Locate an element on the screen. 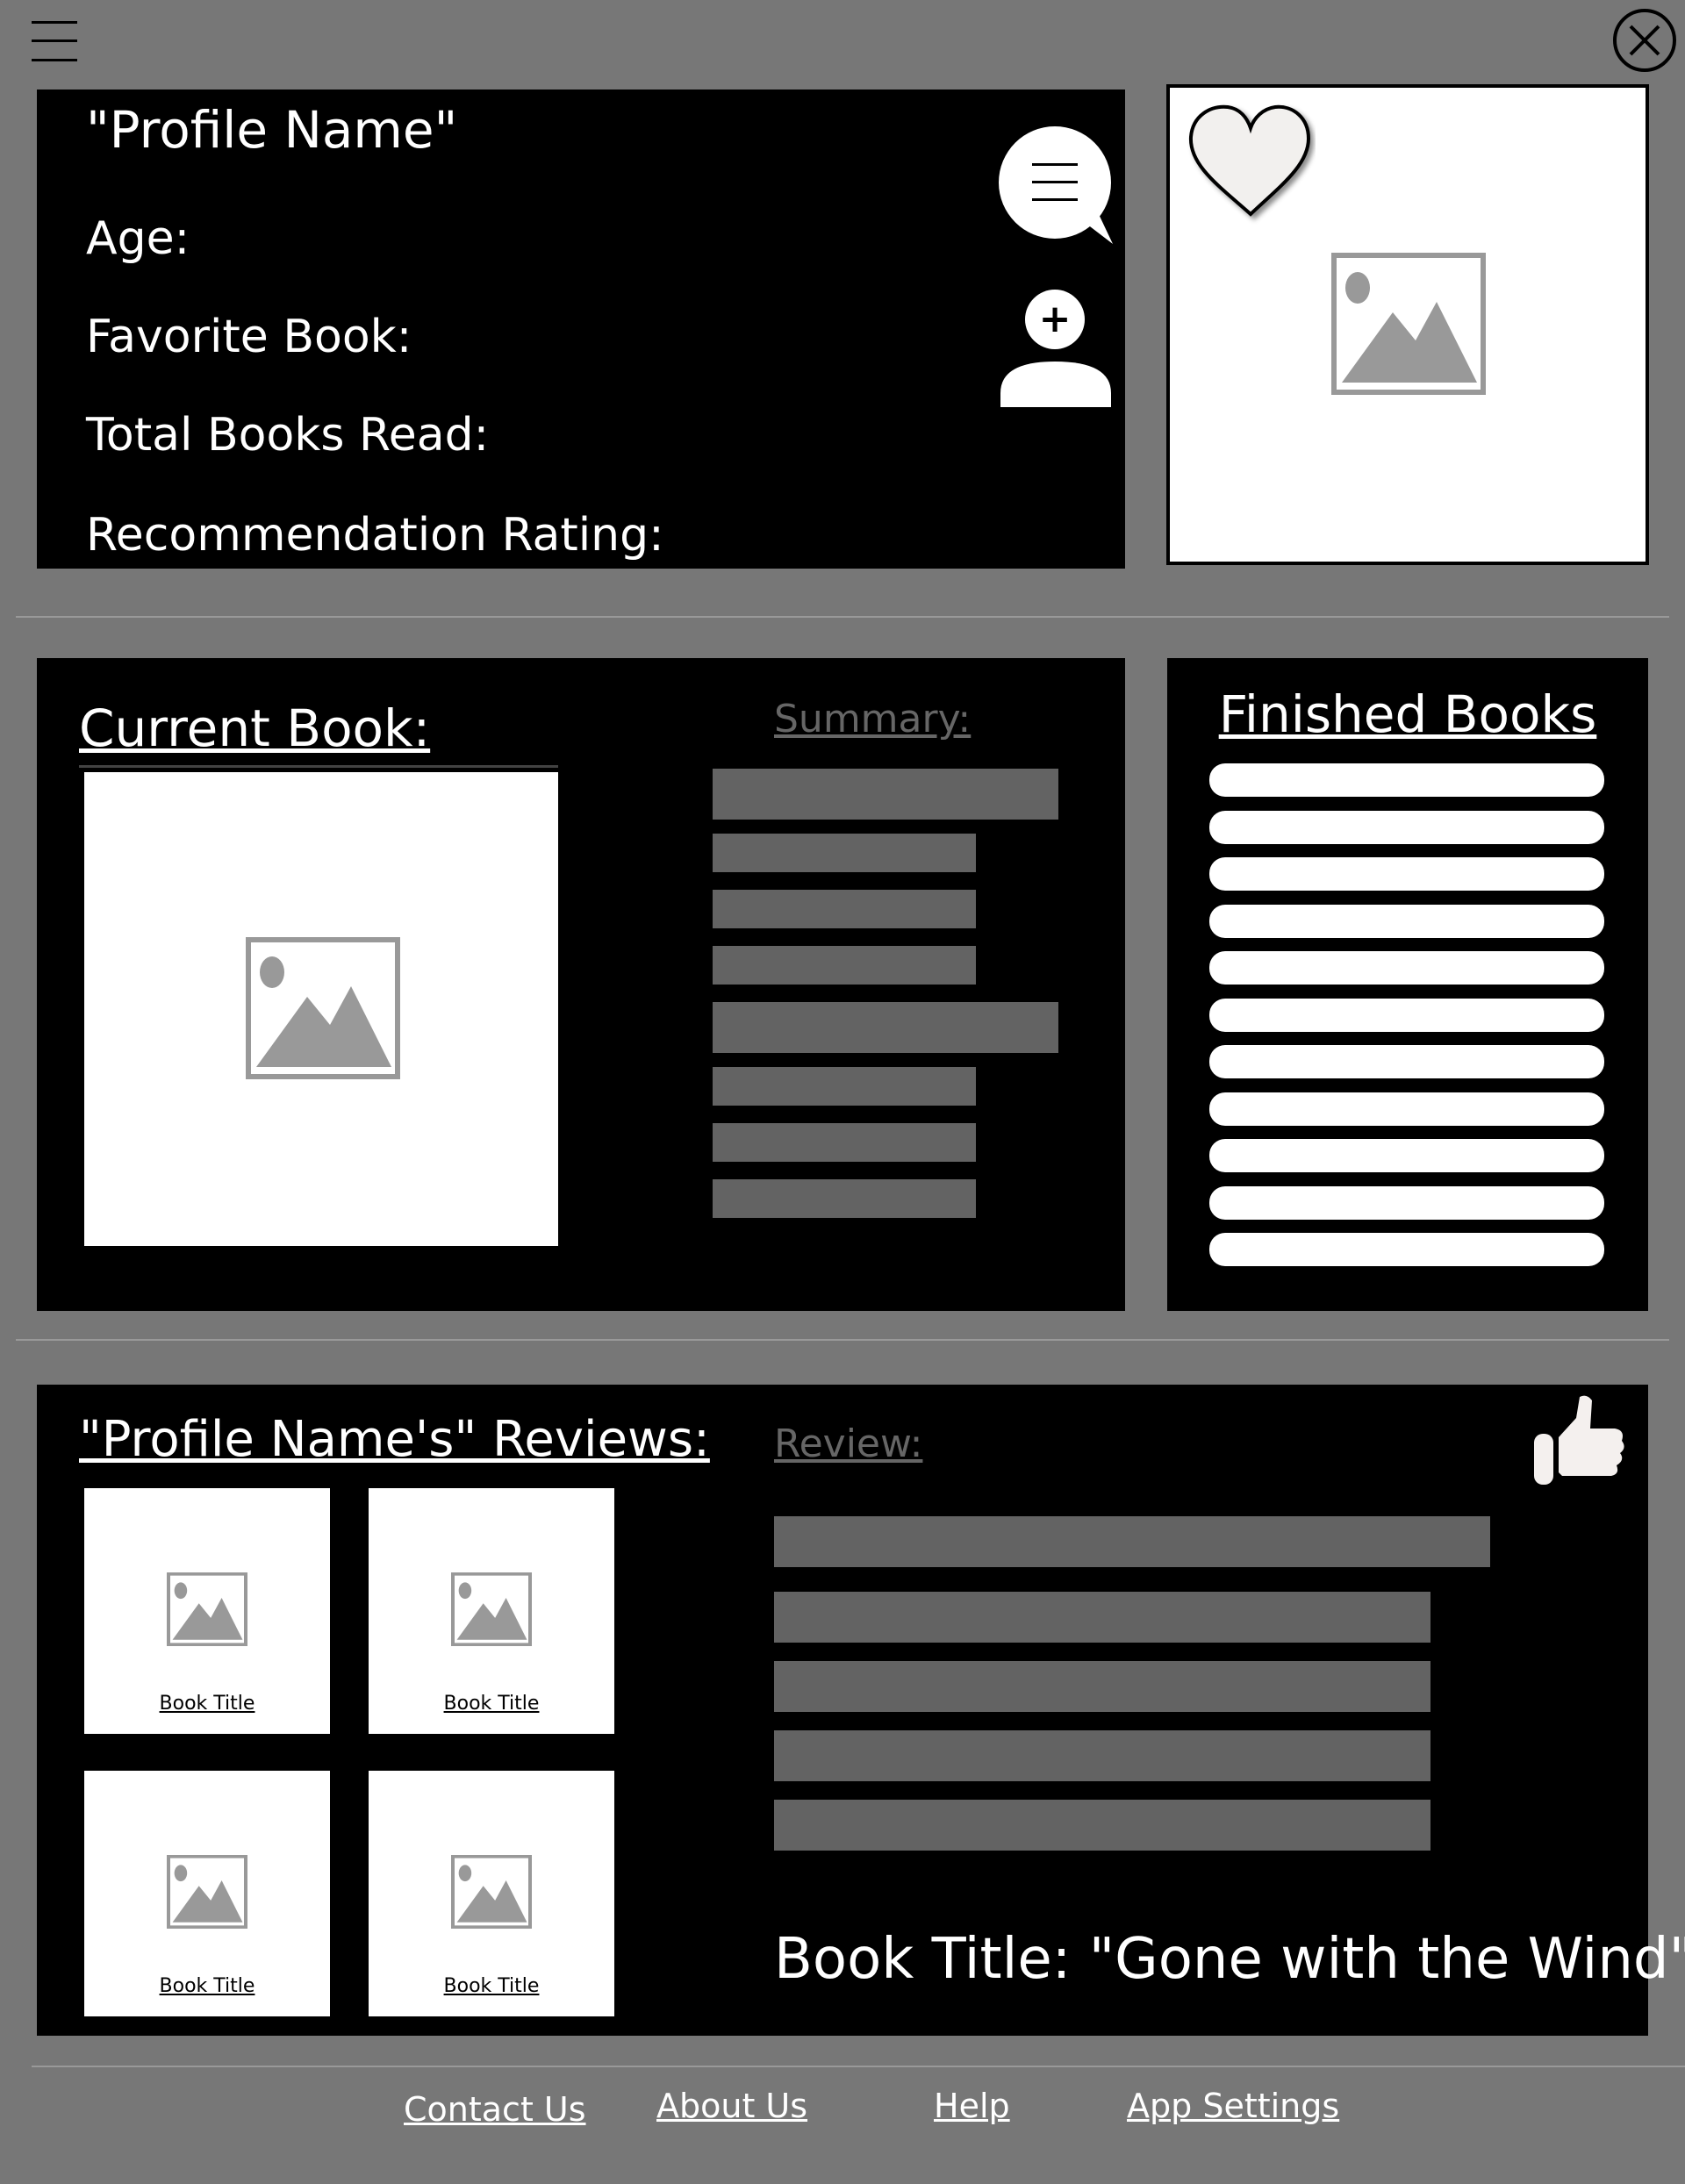  reviews-heading: "Profile Name's" Reviews: is located at coordinates (394, 1439).